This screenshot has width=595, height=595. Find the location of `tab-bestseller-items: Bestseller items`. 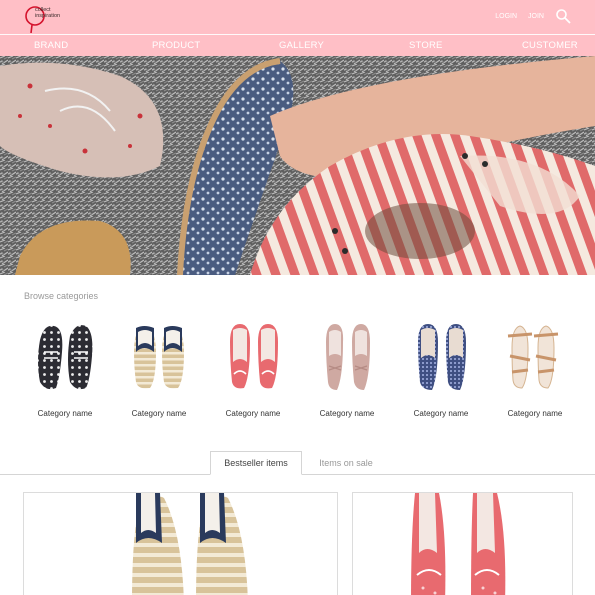

tab-bestseller-items: Bestseller items is located at coordinates (256, 463).